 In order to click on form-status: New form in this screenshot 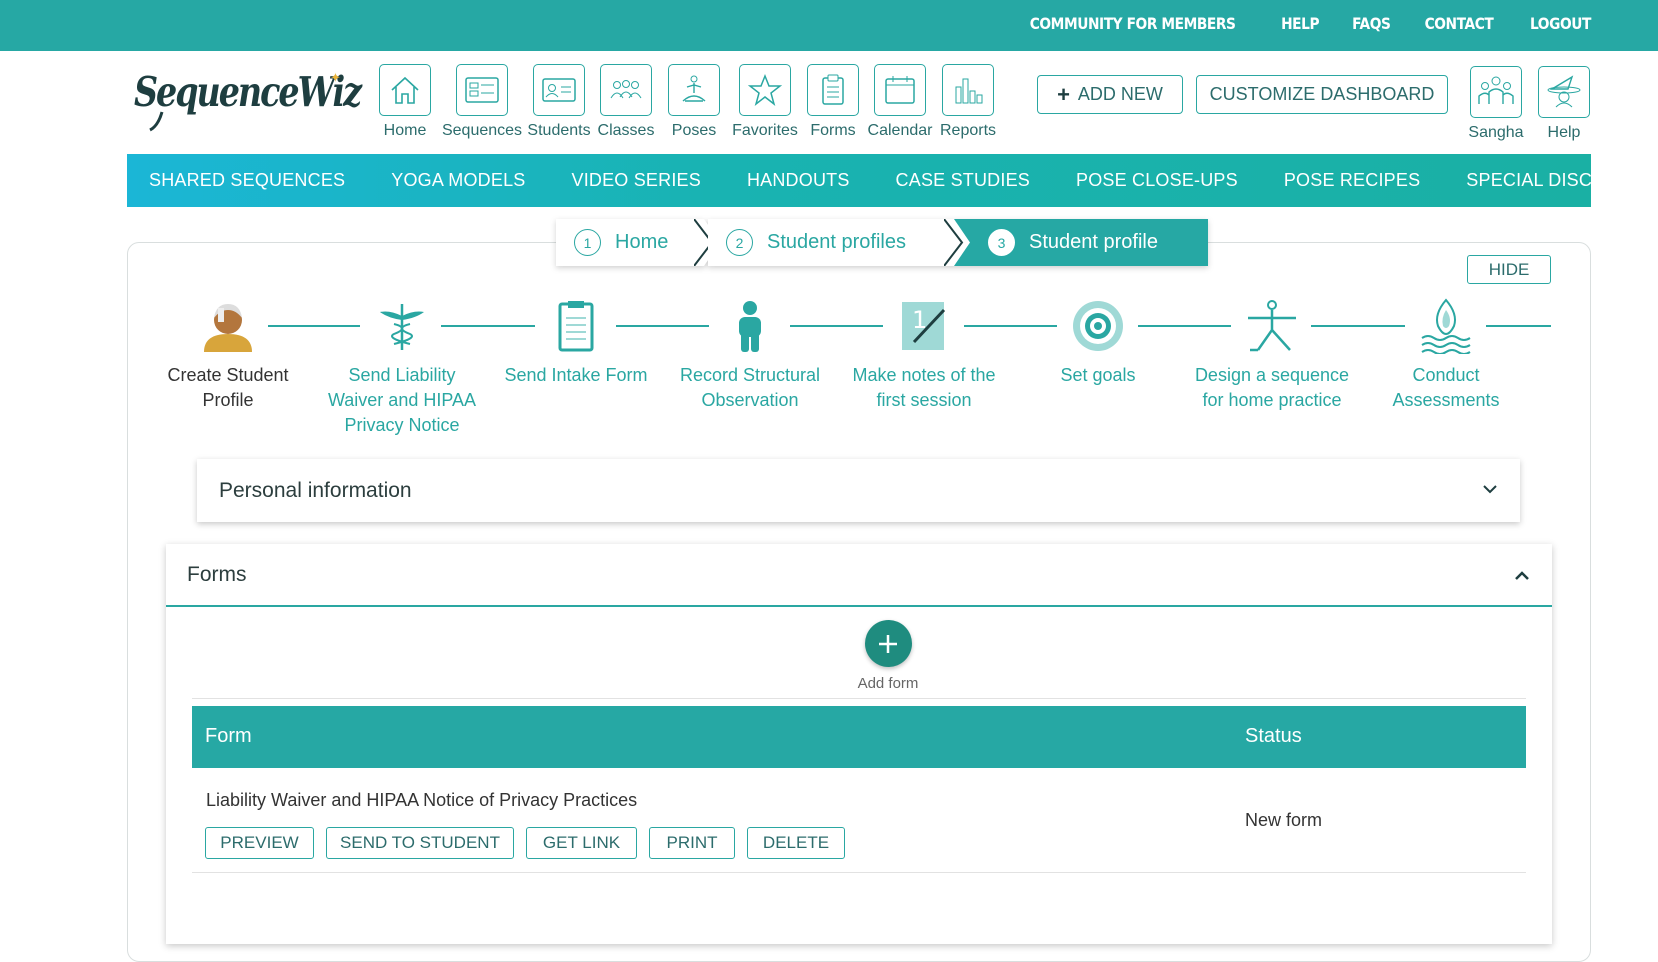, I will do `click(1284, 820)`.